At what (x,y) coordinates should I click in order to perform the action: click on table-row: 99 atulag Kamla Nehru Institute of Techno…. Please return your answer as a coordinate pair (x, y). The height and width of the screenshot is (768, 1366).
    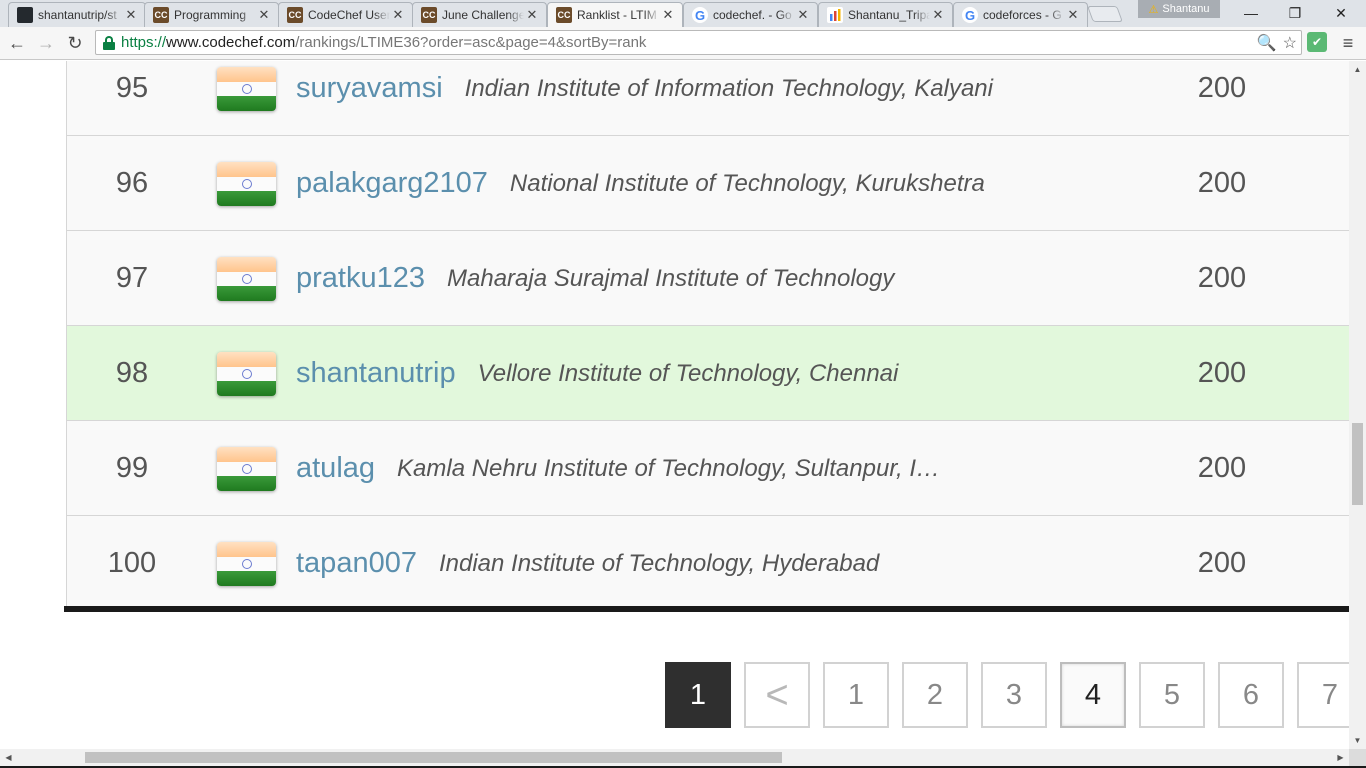
    Looking at the image, I should click on (707, 468).